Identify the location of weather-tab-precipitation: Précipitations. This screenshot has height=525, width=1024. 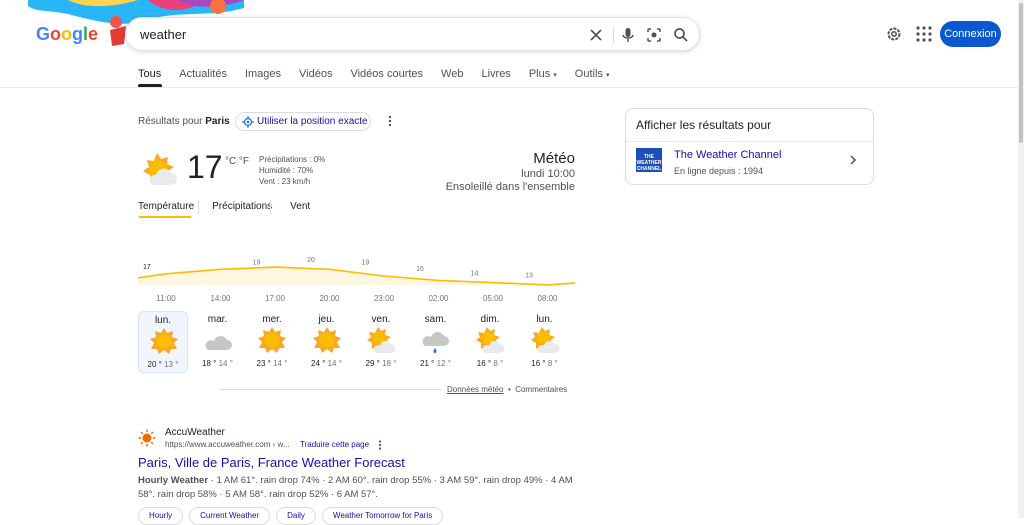
(247, 206).